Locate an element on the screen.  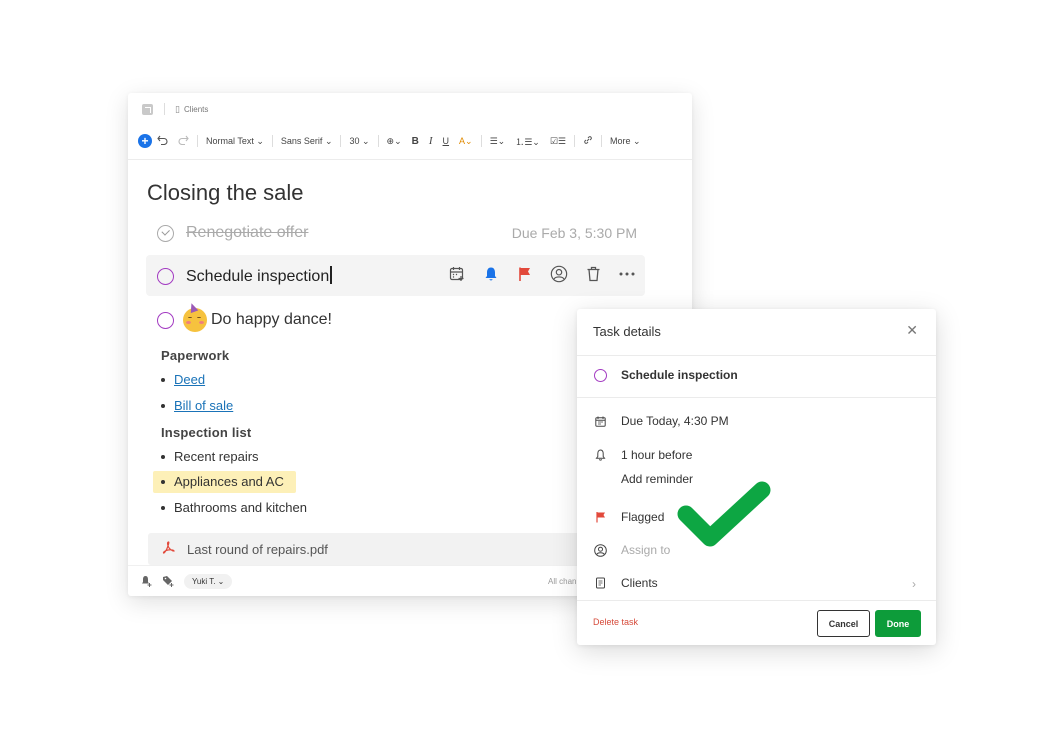
text-cursor is located at coordinates (331, 275).